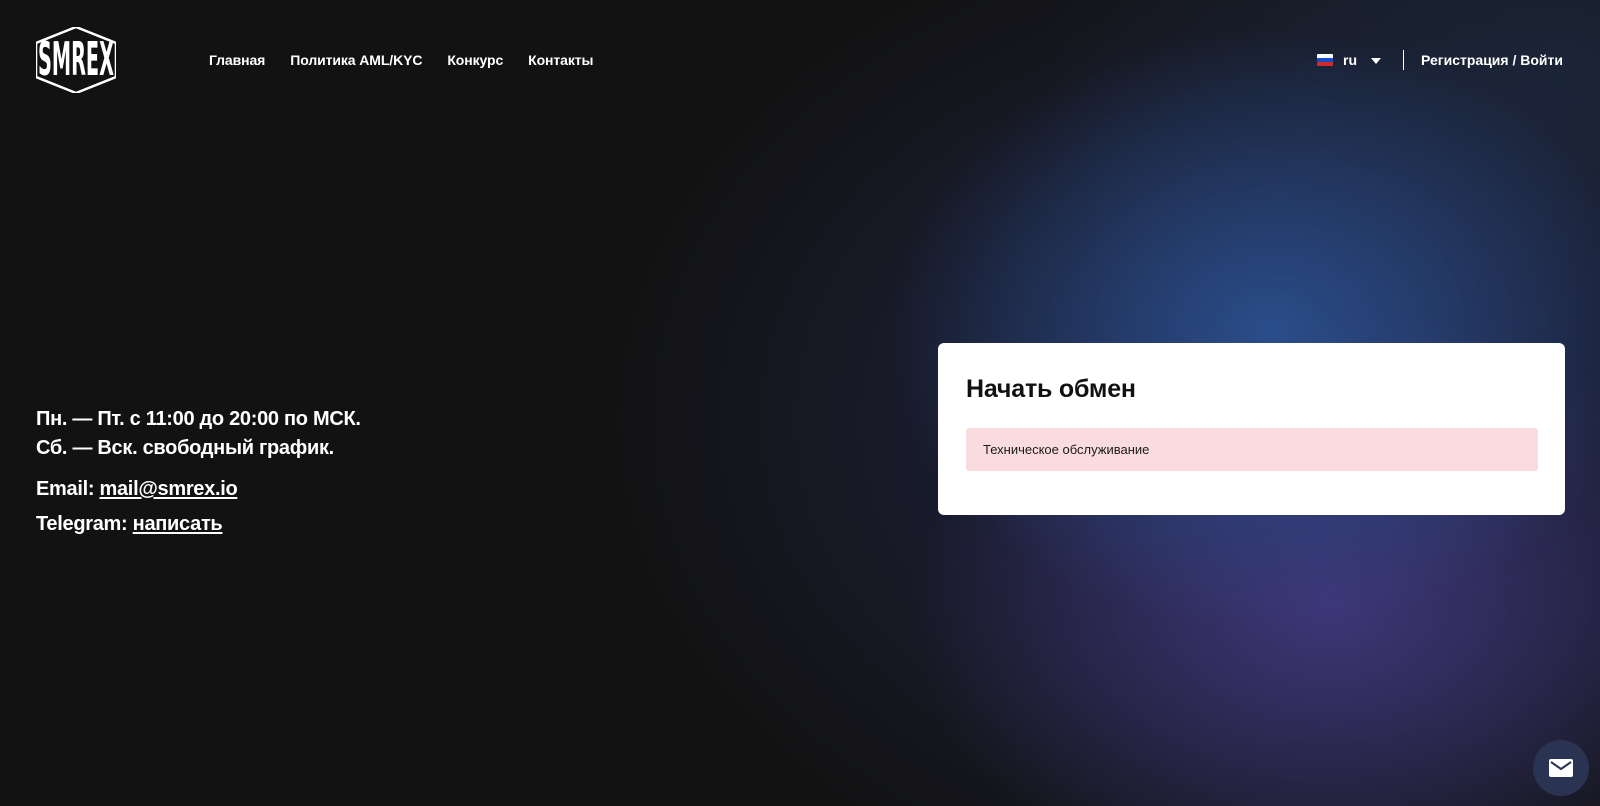 This screenshot has width=1600, height=806. Describe the element at coordinates (185, 448) in the screenshot. I see `schedule-weekend: Сб. — Вск. свободный график.` at that location.